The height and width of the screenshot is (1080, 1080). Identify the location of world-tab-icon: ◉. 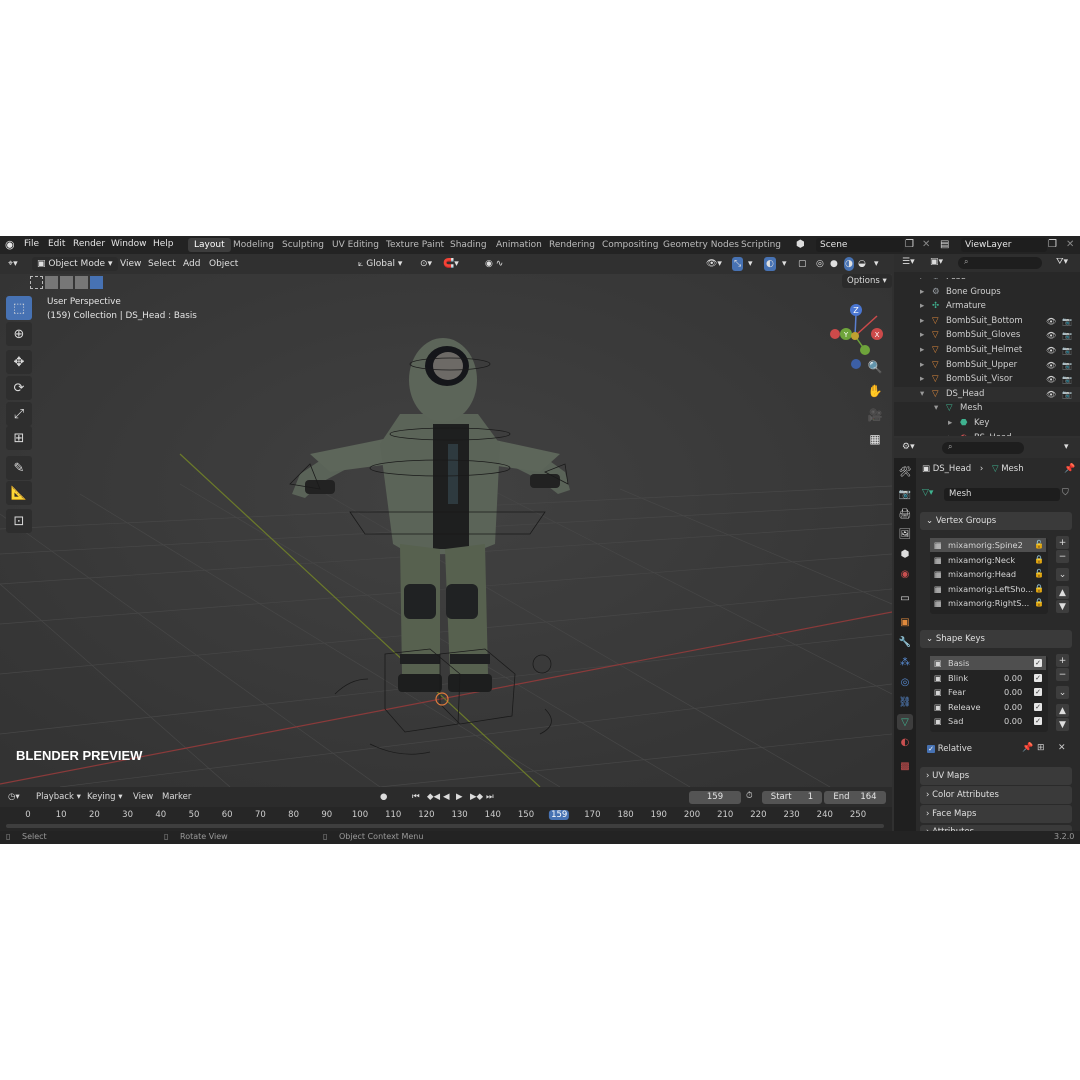
(905, 574).